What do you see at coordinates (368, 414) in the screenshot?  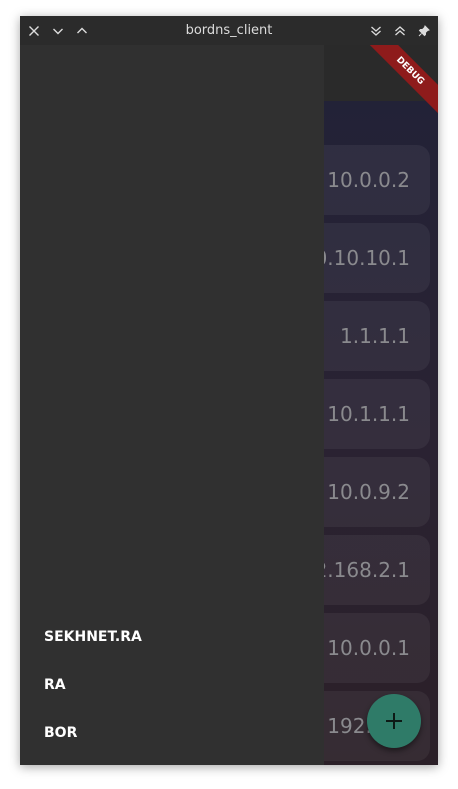 I see `list-item-value: 10.1.1.1` at bounding box center [368, 414].